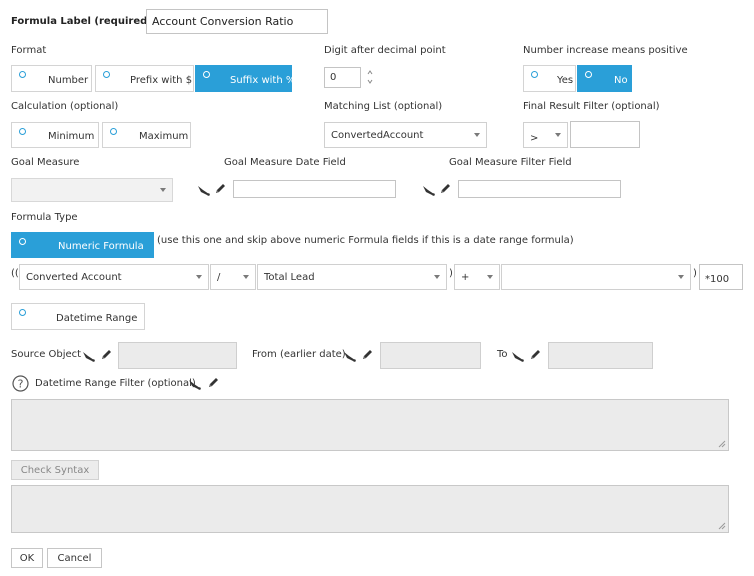 The image size is (754, 576). What do you see at coordinates (605, 50) in the screenshot?
I see `positive-label: Number increase means positive` at bounding box center [605, 50].